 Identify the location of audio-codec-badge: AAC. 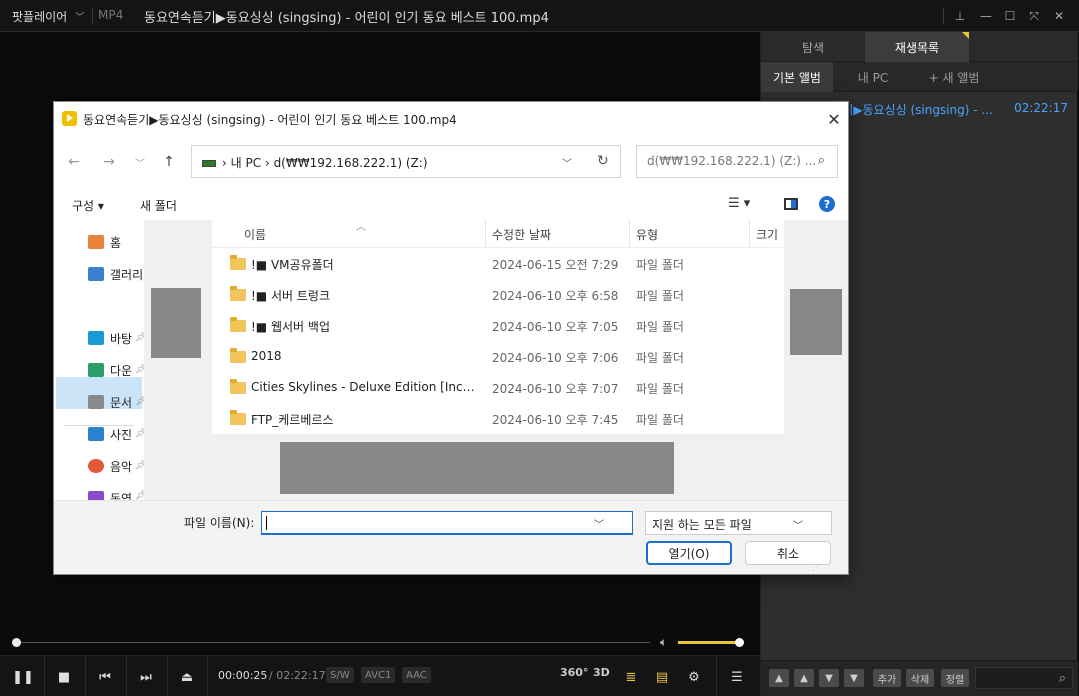
(416, 675).